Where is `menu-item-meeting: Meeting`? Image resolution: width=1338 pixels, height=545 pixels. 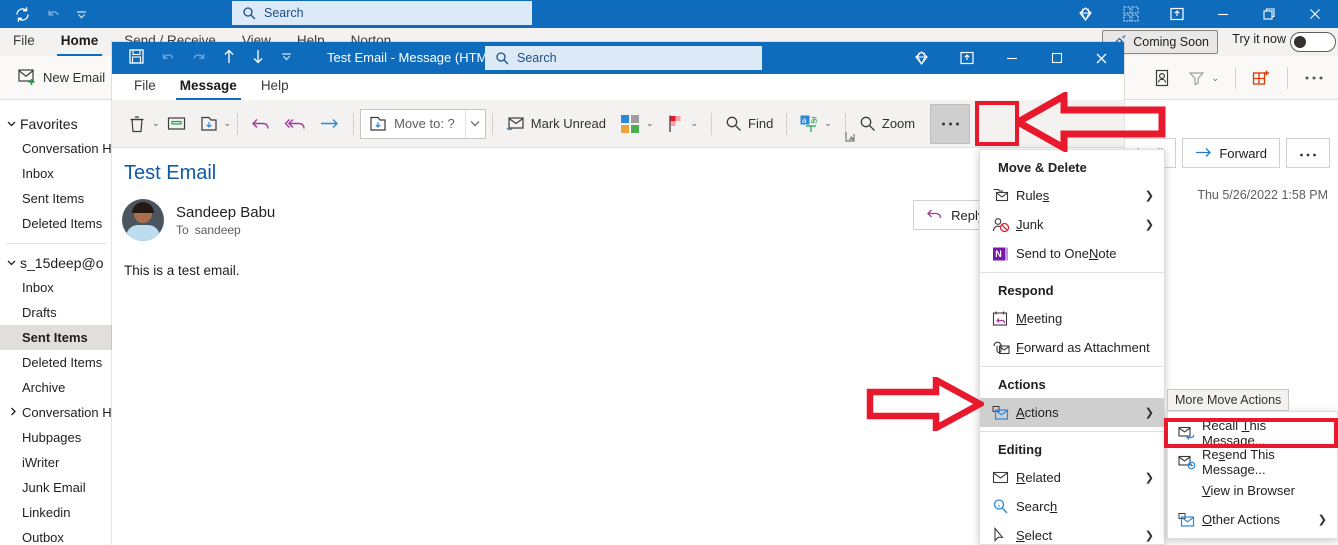
menu-item-meeting: Meeting is located at coordinates (1072, 318).